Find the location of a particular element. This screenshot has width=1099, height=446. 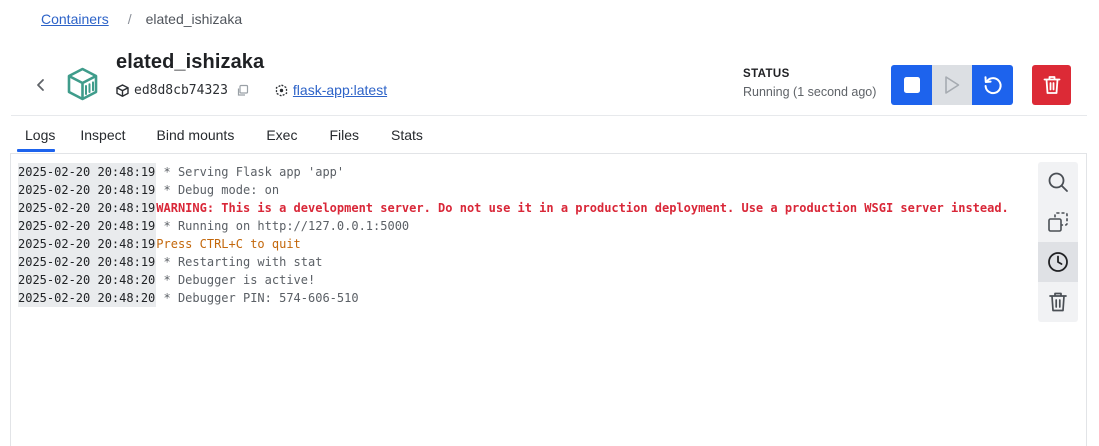

log-message: * Debugger PIN: 574-606-510 is located at coordinates (257, 298).